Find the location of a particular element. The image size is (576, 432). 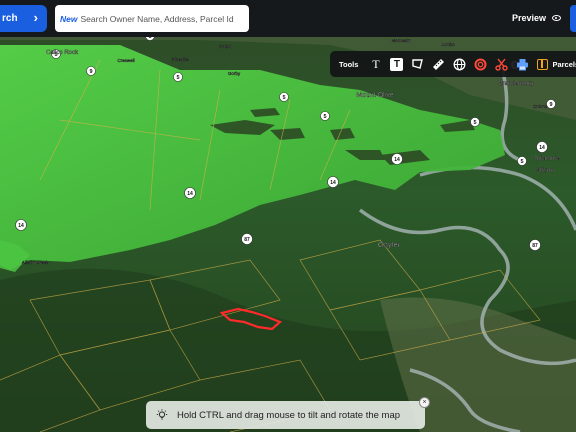

printer-icon is located at coordinates (523, 64).